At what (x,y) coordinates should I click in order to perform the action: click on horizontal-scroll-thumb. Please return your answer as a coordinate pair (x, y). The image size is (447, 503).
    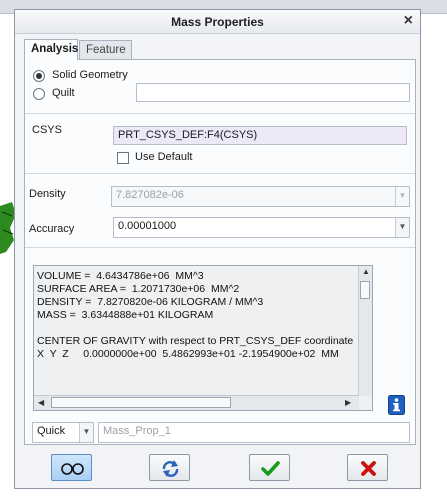
    Looking at the image, I should click on (141, 402).